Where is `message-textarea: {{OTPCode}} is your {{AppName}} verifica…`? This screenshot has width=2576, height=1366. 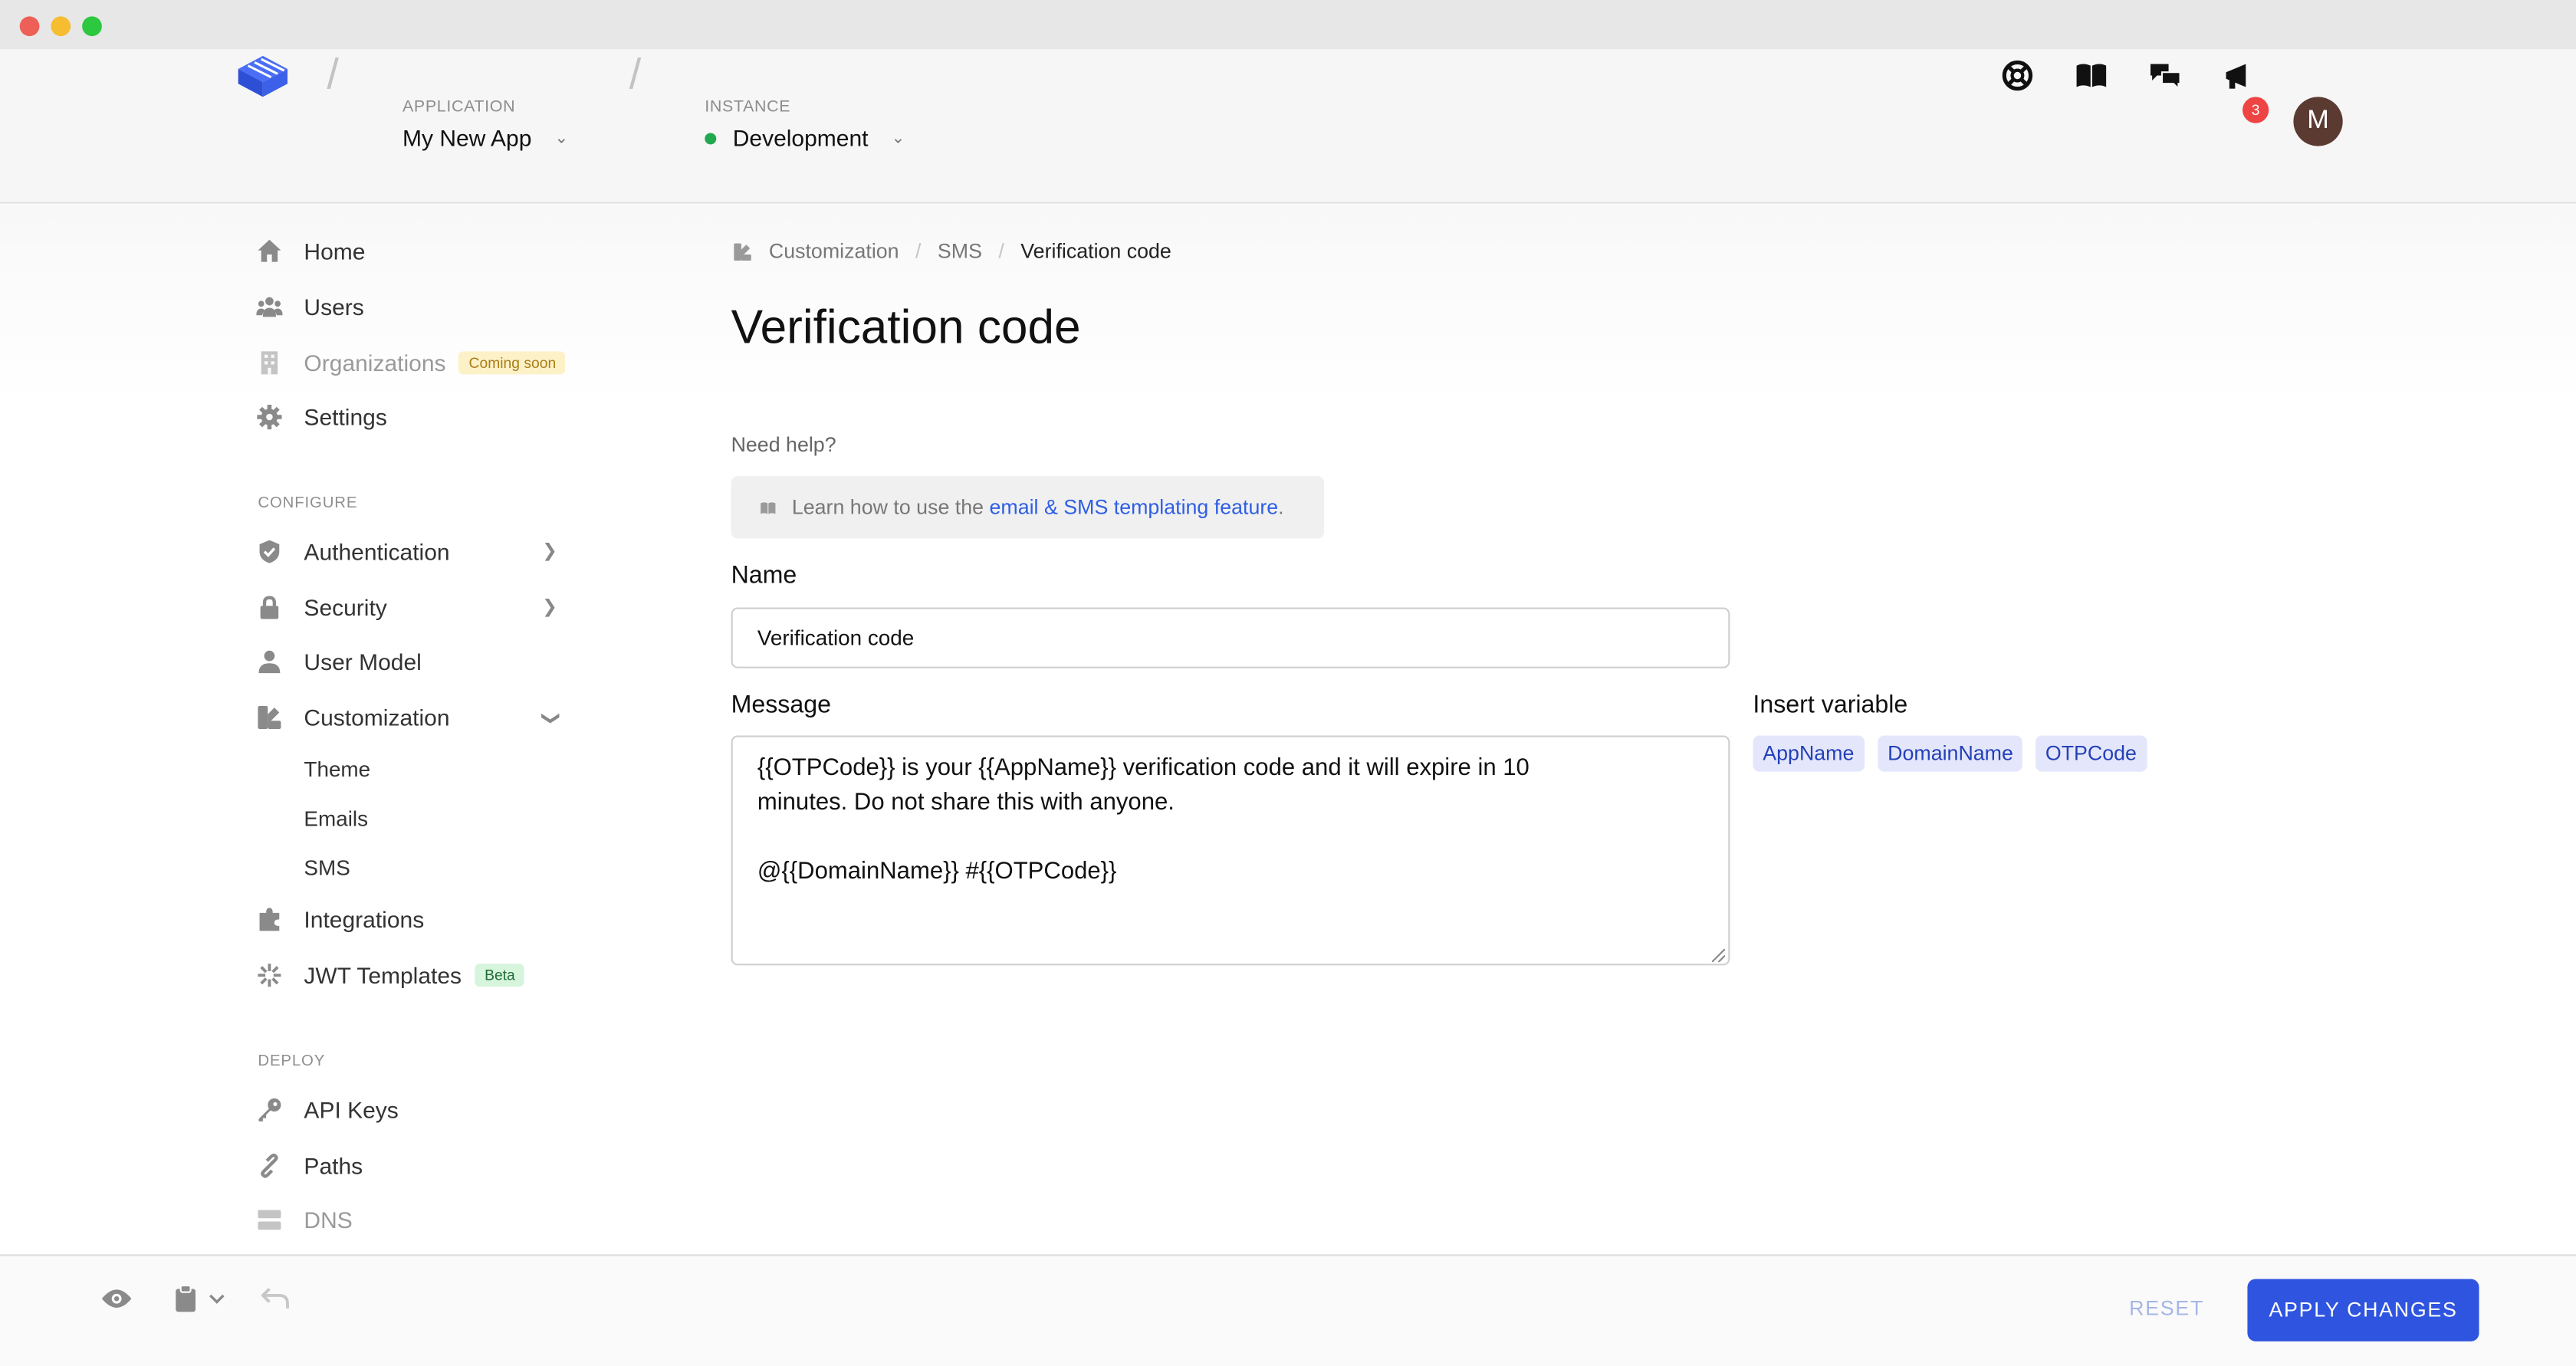 message-textarea: {{OTPCode}} is your {{AppName}} verifica… is located at coordinates (1230, 850).